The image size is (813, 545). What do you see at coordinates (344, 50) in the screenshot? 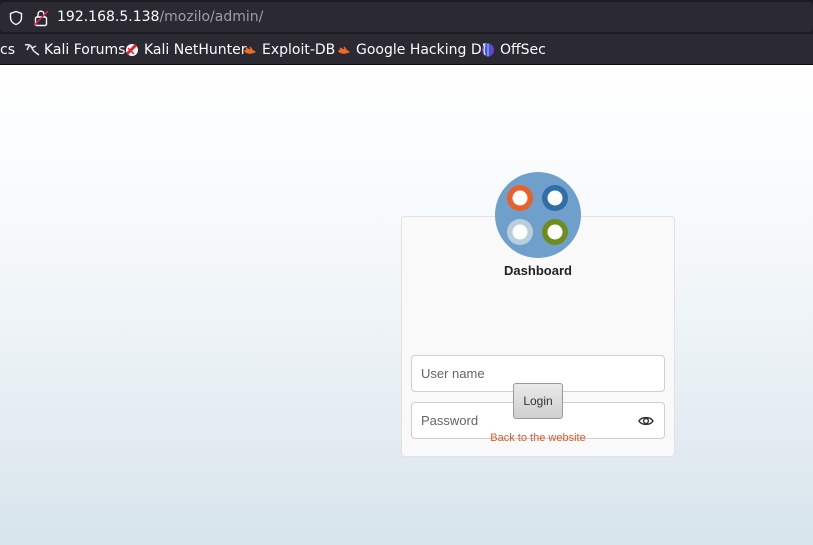
I see `ghdb-icon` at bounding box center [344, 50].